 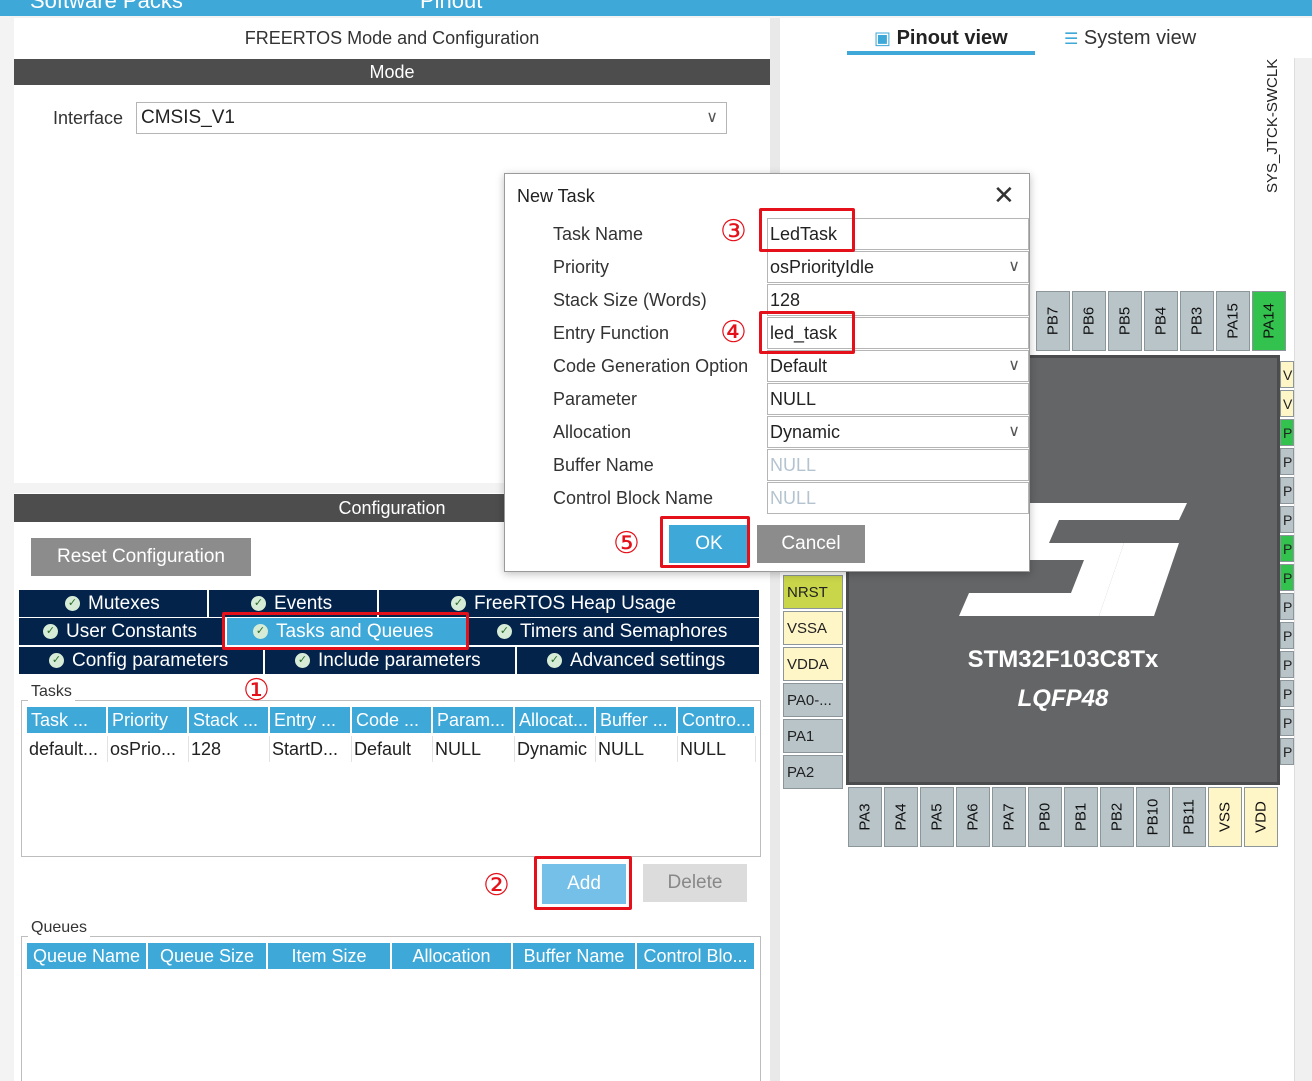 What do you see at coordinates (1089, 321) in the screenshot?
I see `pin-pb6: PB6` at bounding box center [1089, 321].